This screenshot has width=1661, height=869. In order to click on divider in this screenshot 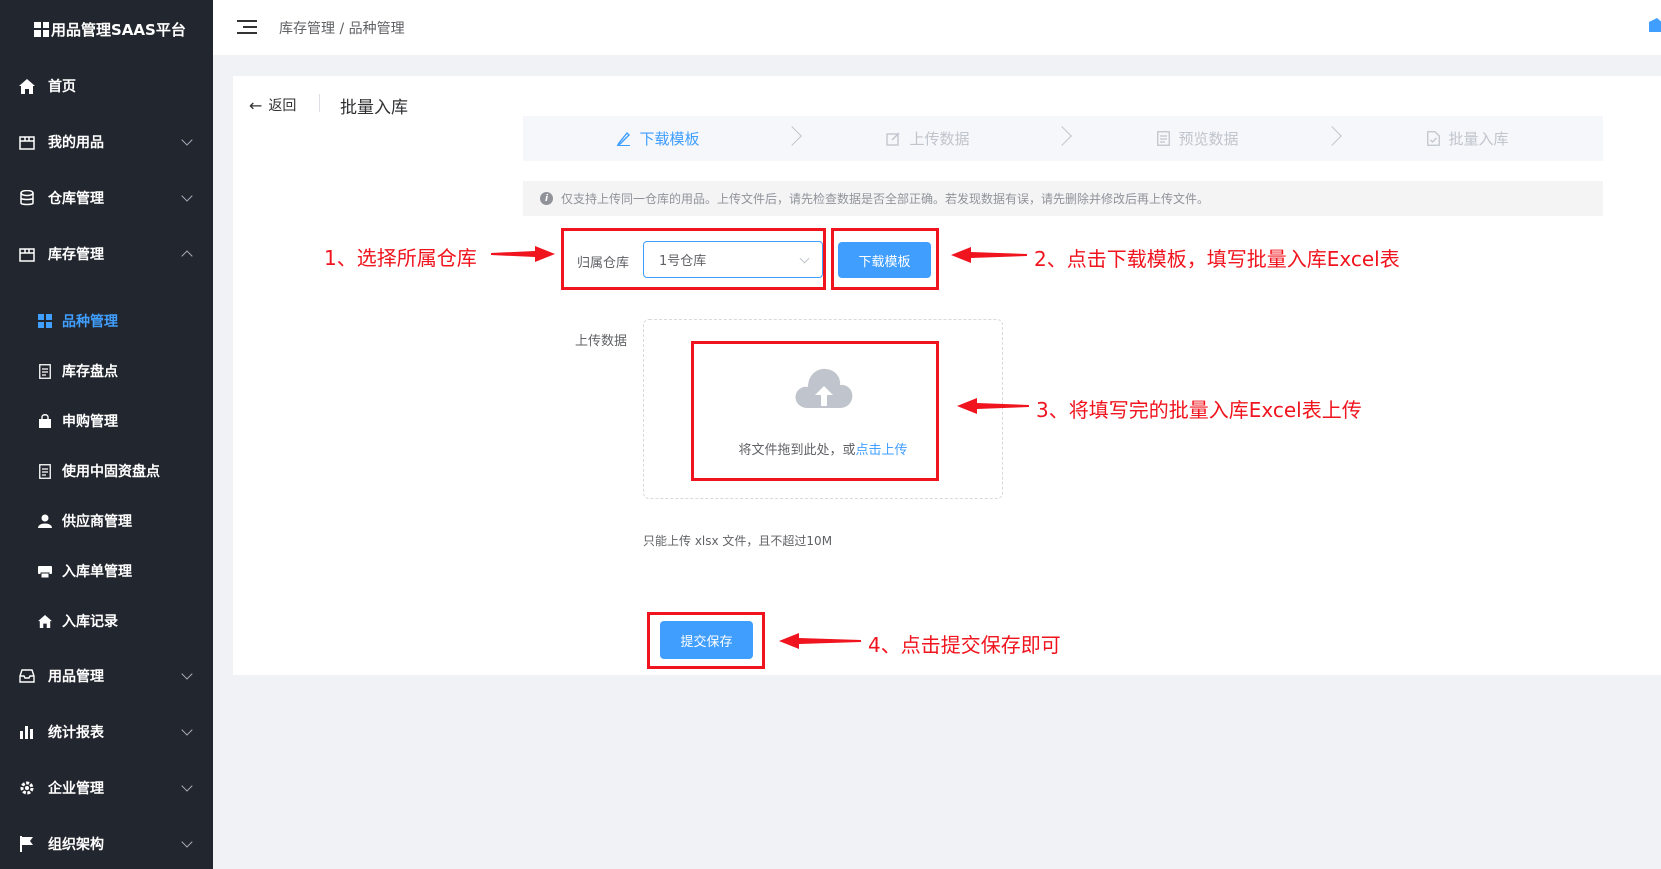, I will do `click(319, 103)`.